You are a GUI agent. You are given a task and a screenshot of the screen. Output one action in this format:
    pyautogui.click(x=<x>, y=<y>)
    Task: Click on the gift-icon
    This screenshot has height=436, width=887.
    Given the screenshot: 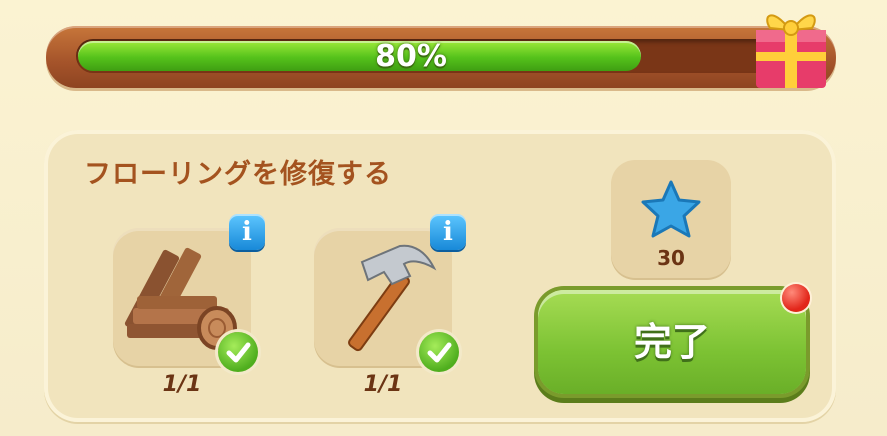 What is the action you would take?
    pyautogui.click(x=790, y=46)
    